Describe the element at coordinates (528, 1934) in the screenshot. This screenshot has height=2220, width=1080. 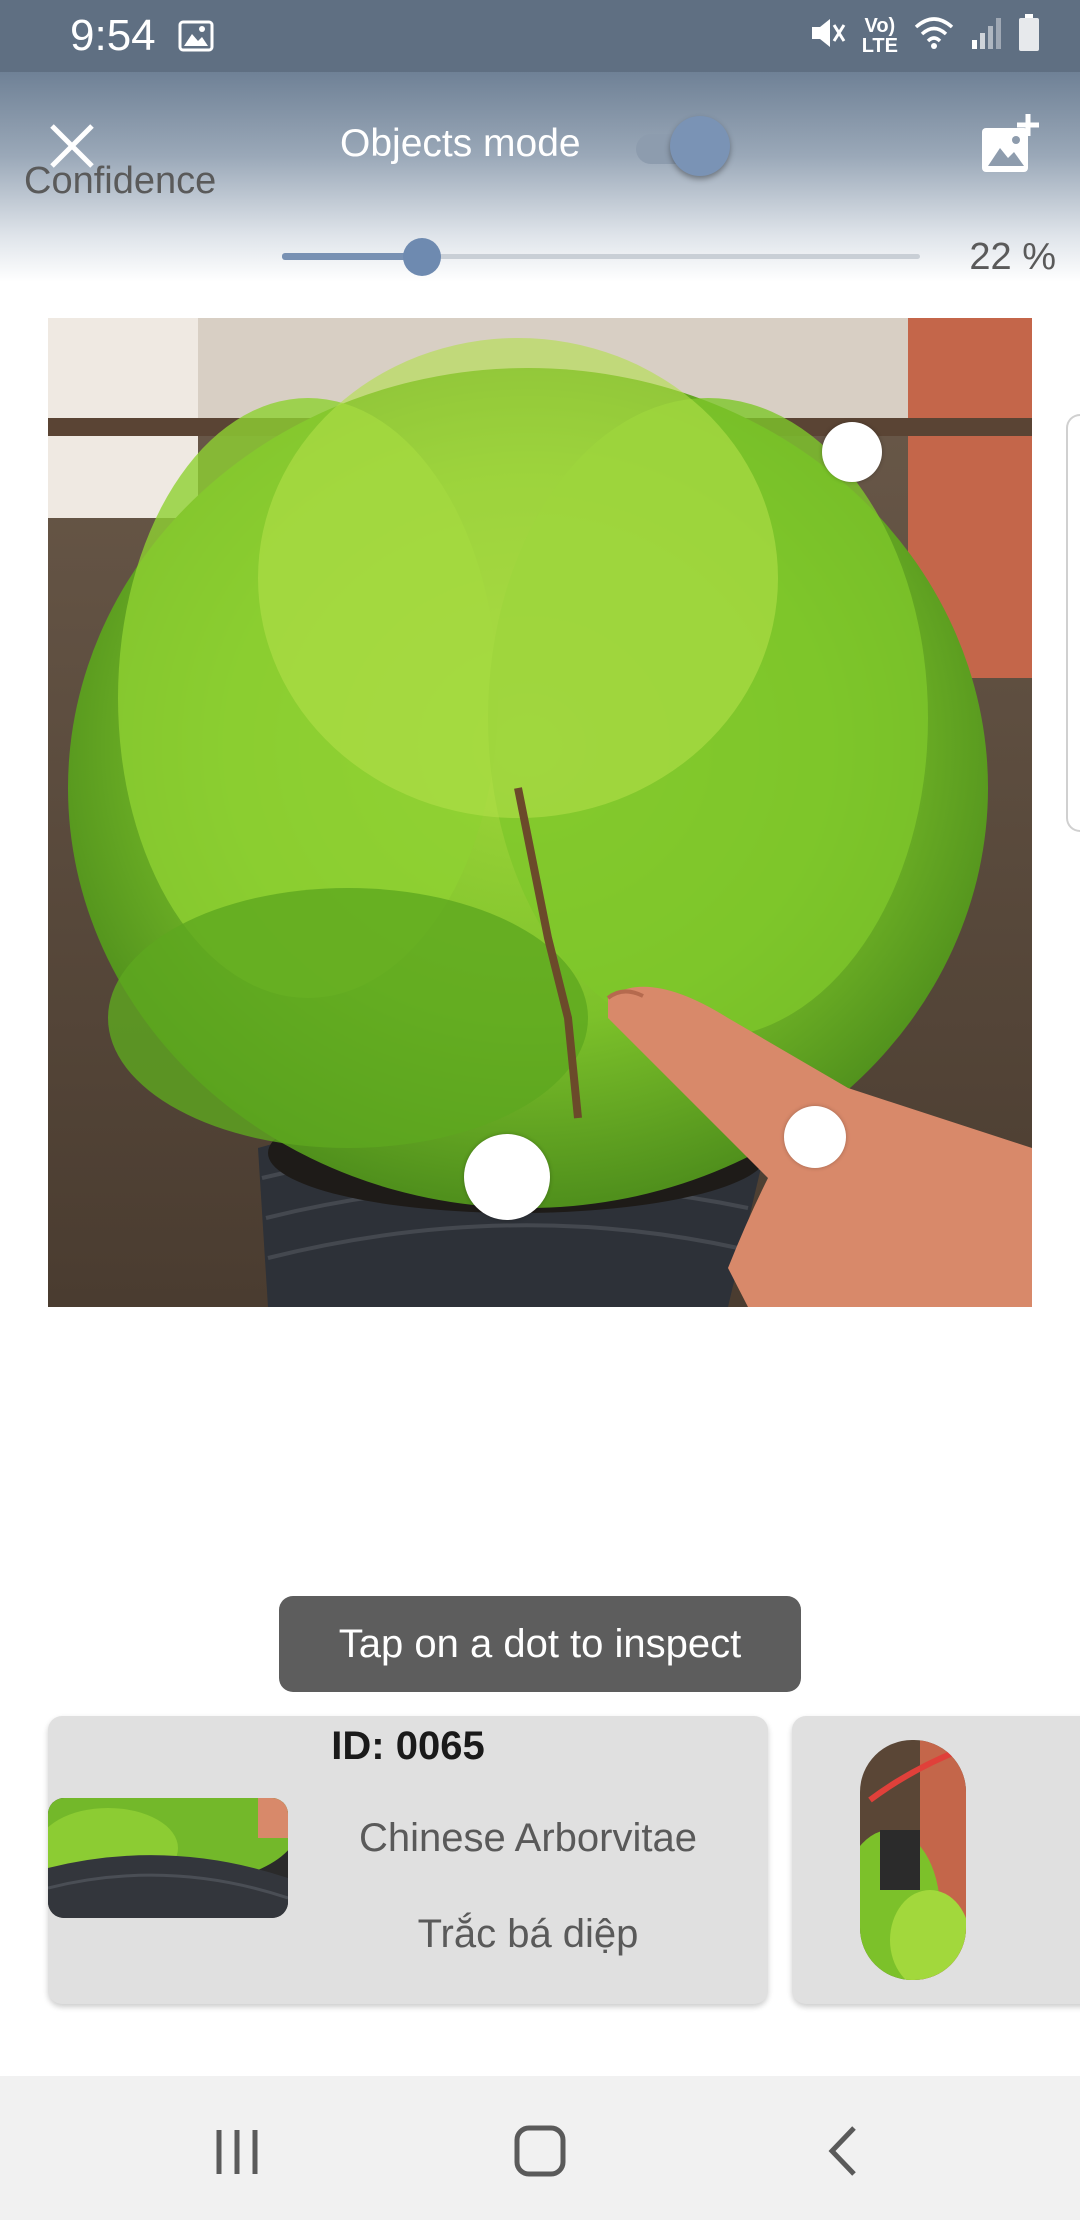
I see `common-name-vi: Trắc bá diệp` at that location.